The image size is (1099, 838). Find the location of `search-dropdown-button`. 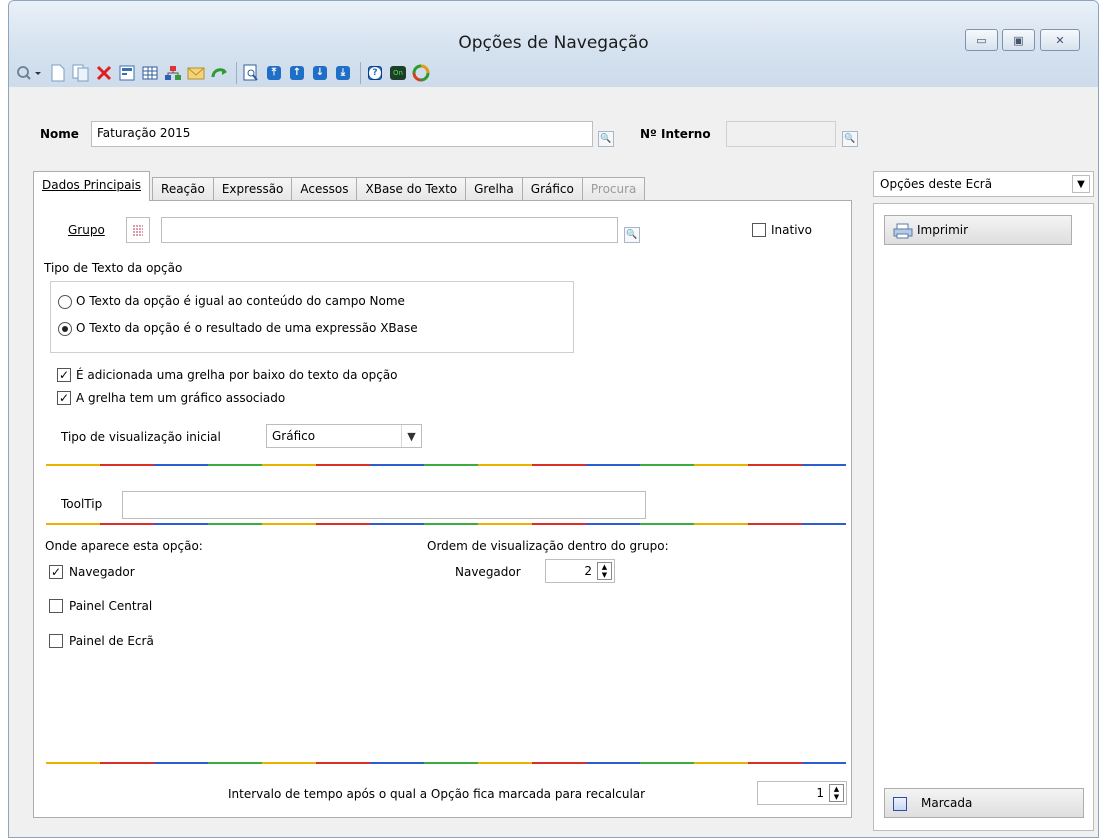

search-dropdown-button is located at coordinates (30, 73).